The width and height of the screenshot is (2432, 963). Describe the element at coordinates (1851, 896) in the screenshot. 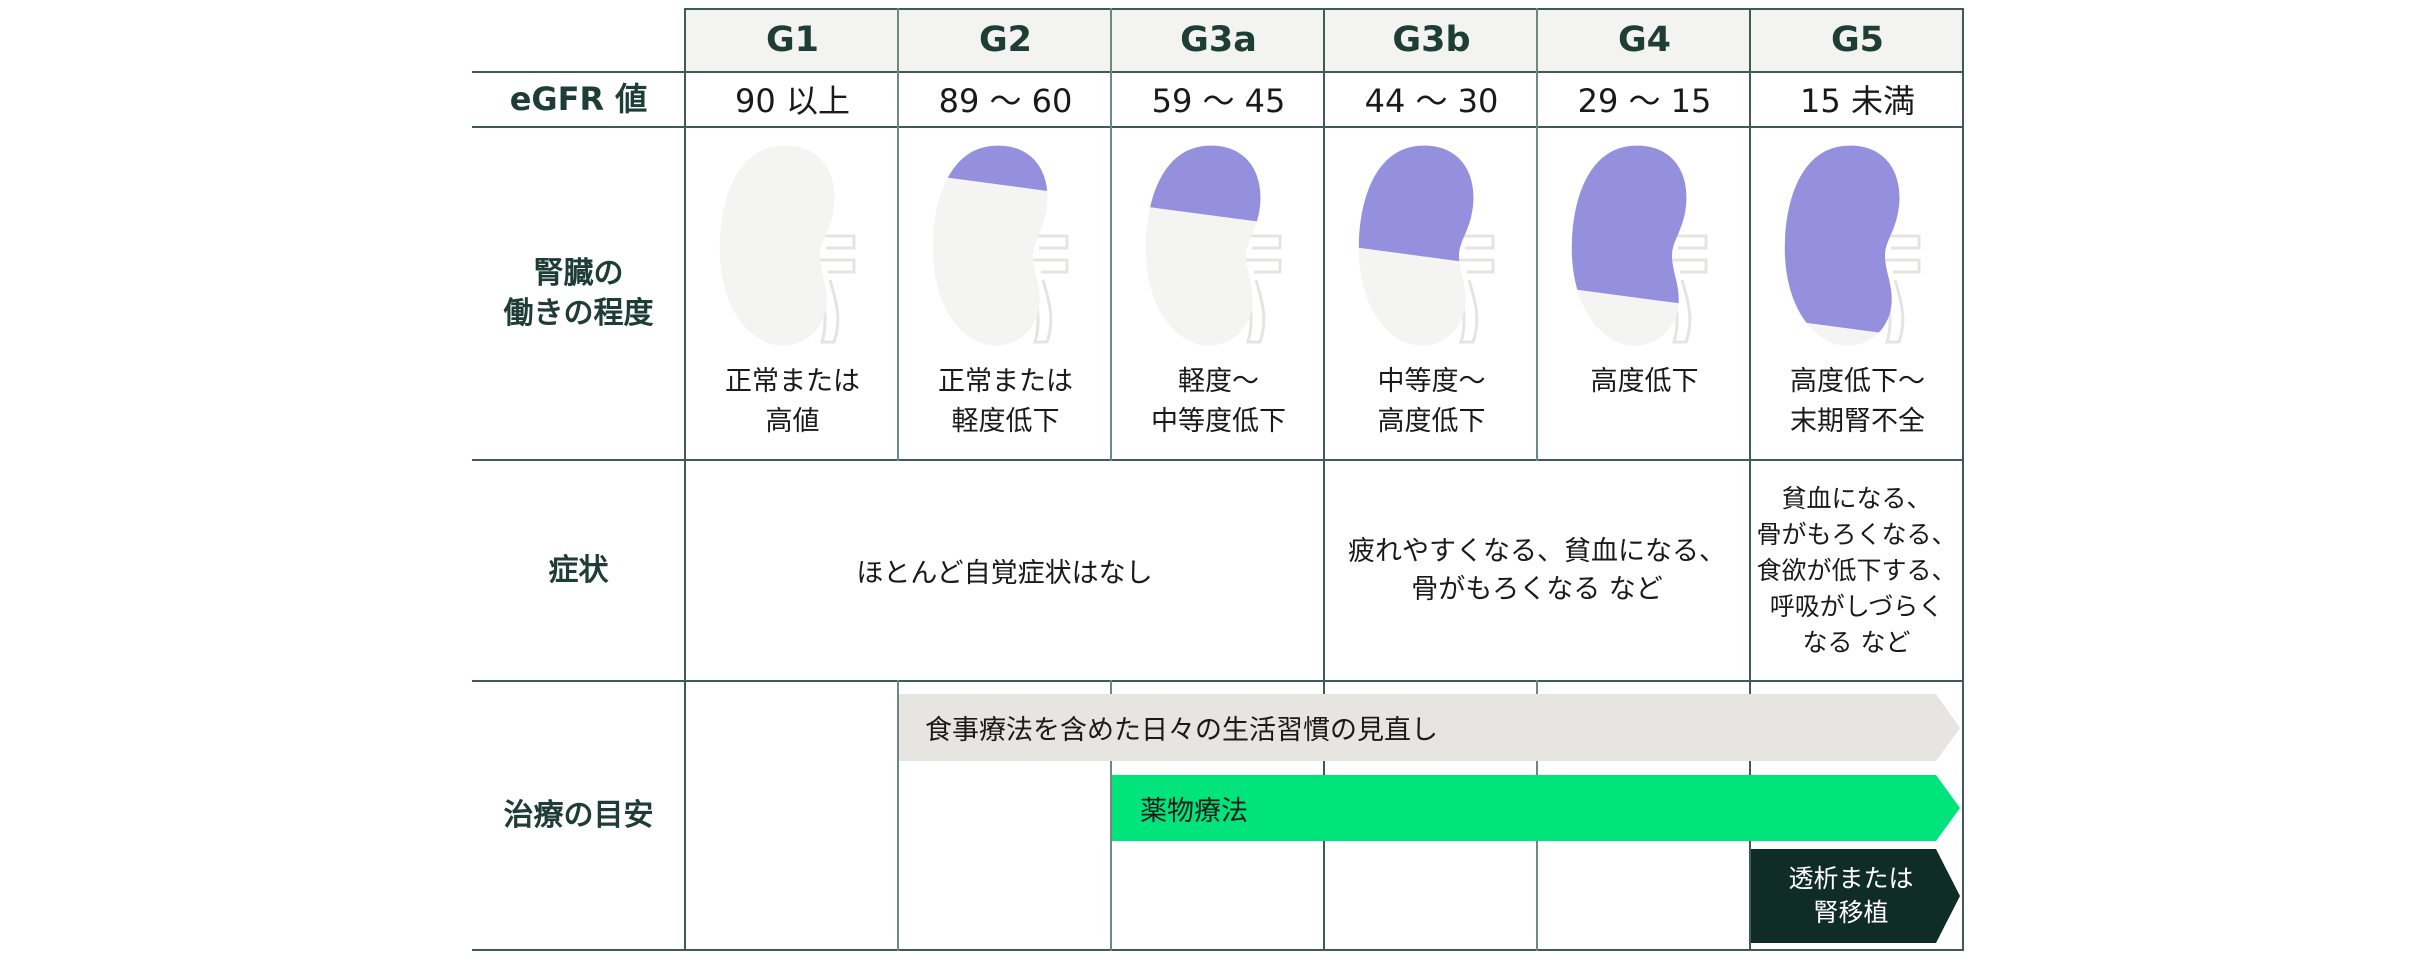

I see `dialysis-arrow-label: 透析または 腎移植` at that location.